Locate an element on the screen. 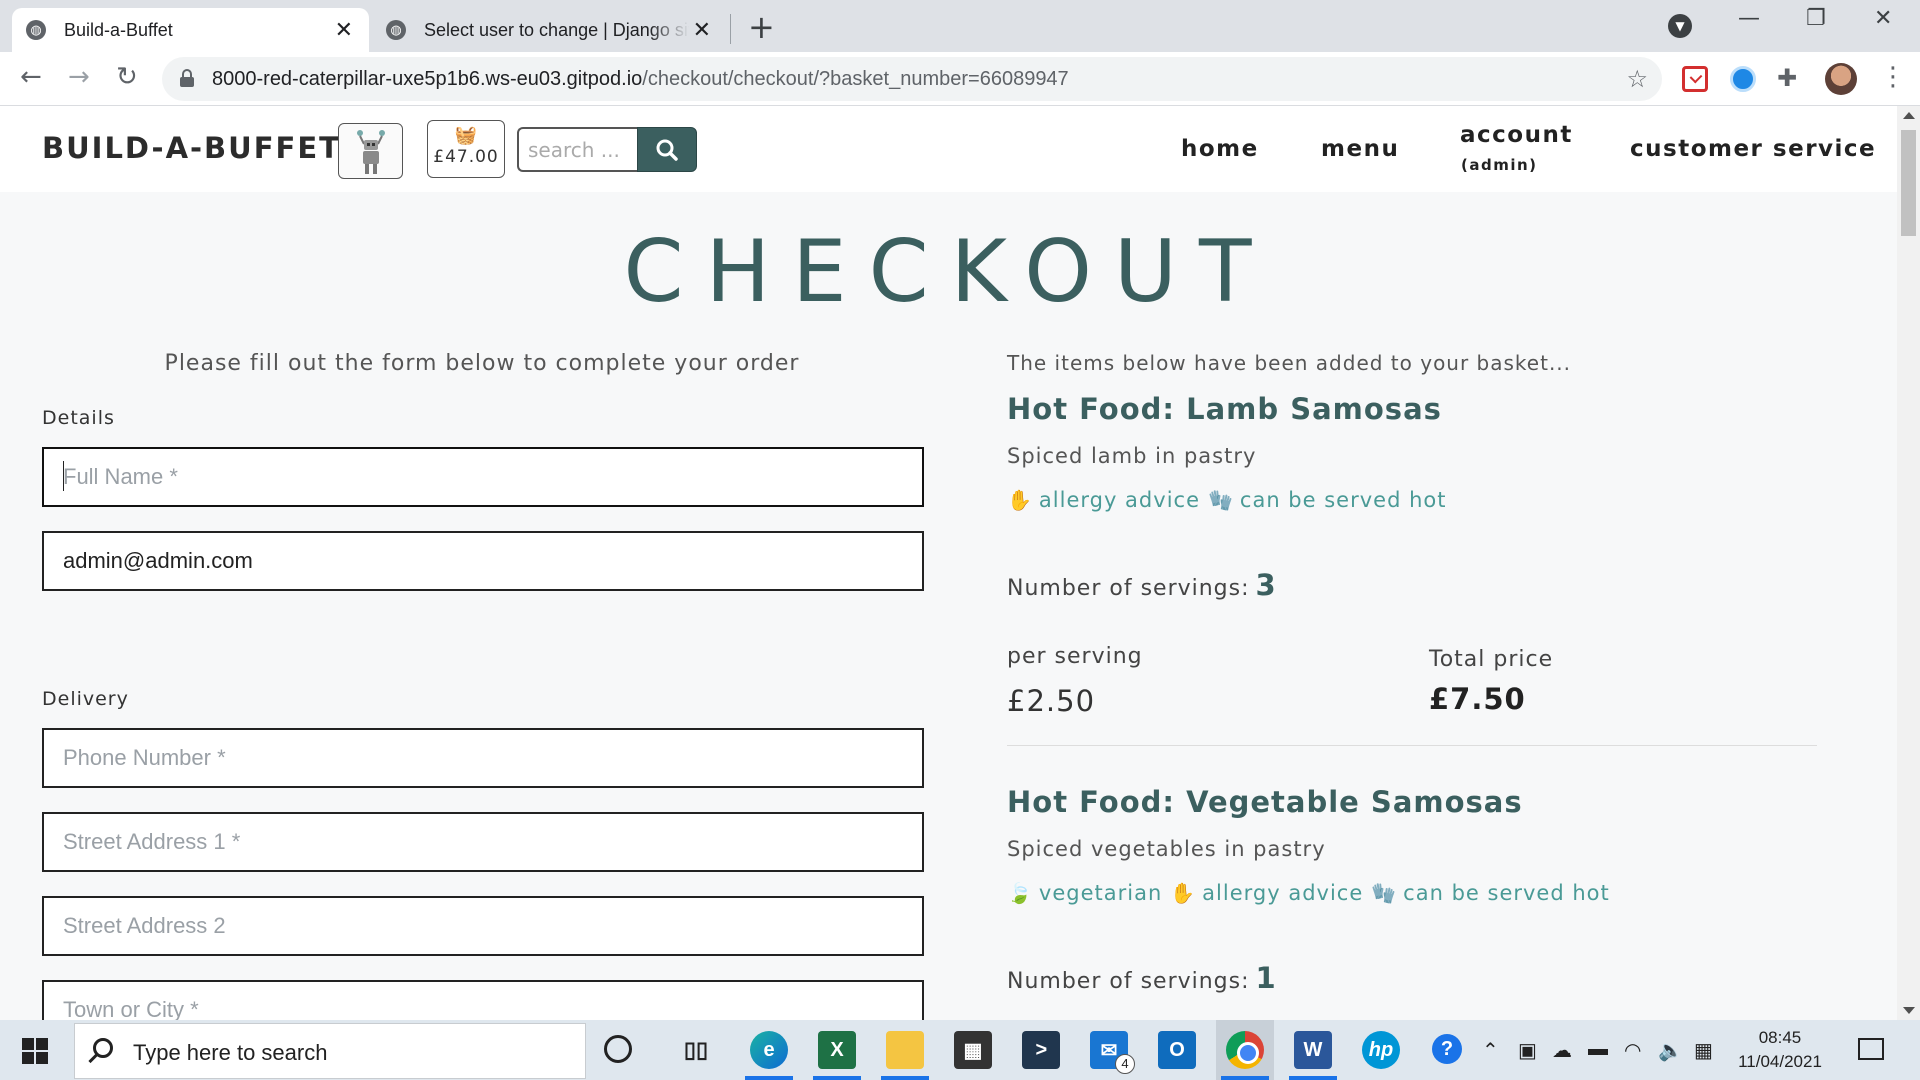 This screenshot has height=1080, width=1920. new-tab-button: + is located at coordinates (761, 27).